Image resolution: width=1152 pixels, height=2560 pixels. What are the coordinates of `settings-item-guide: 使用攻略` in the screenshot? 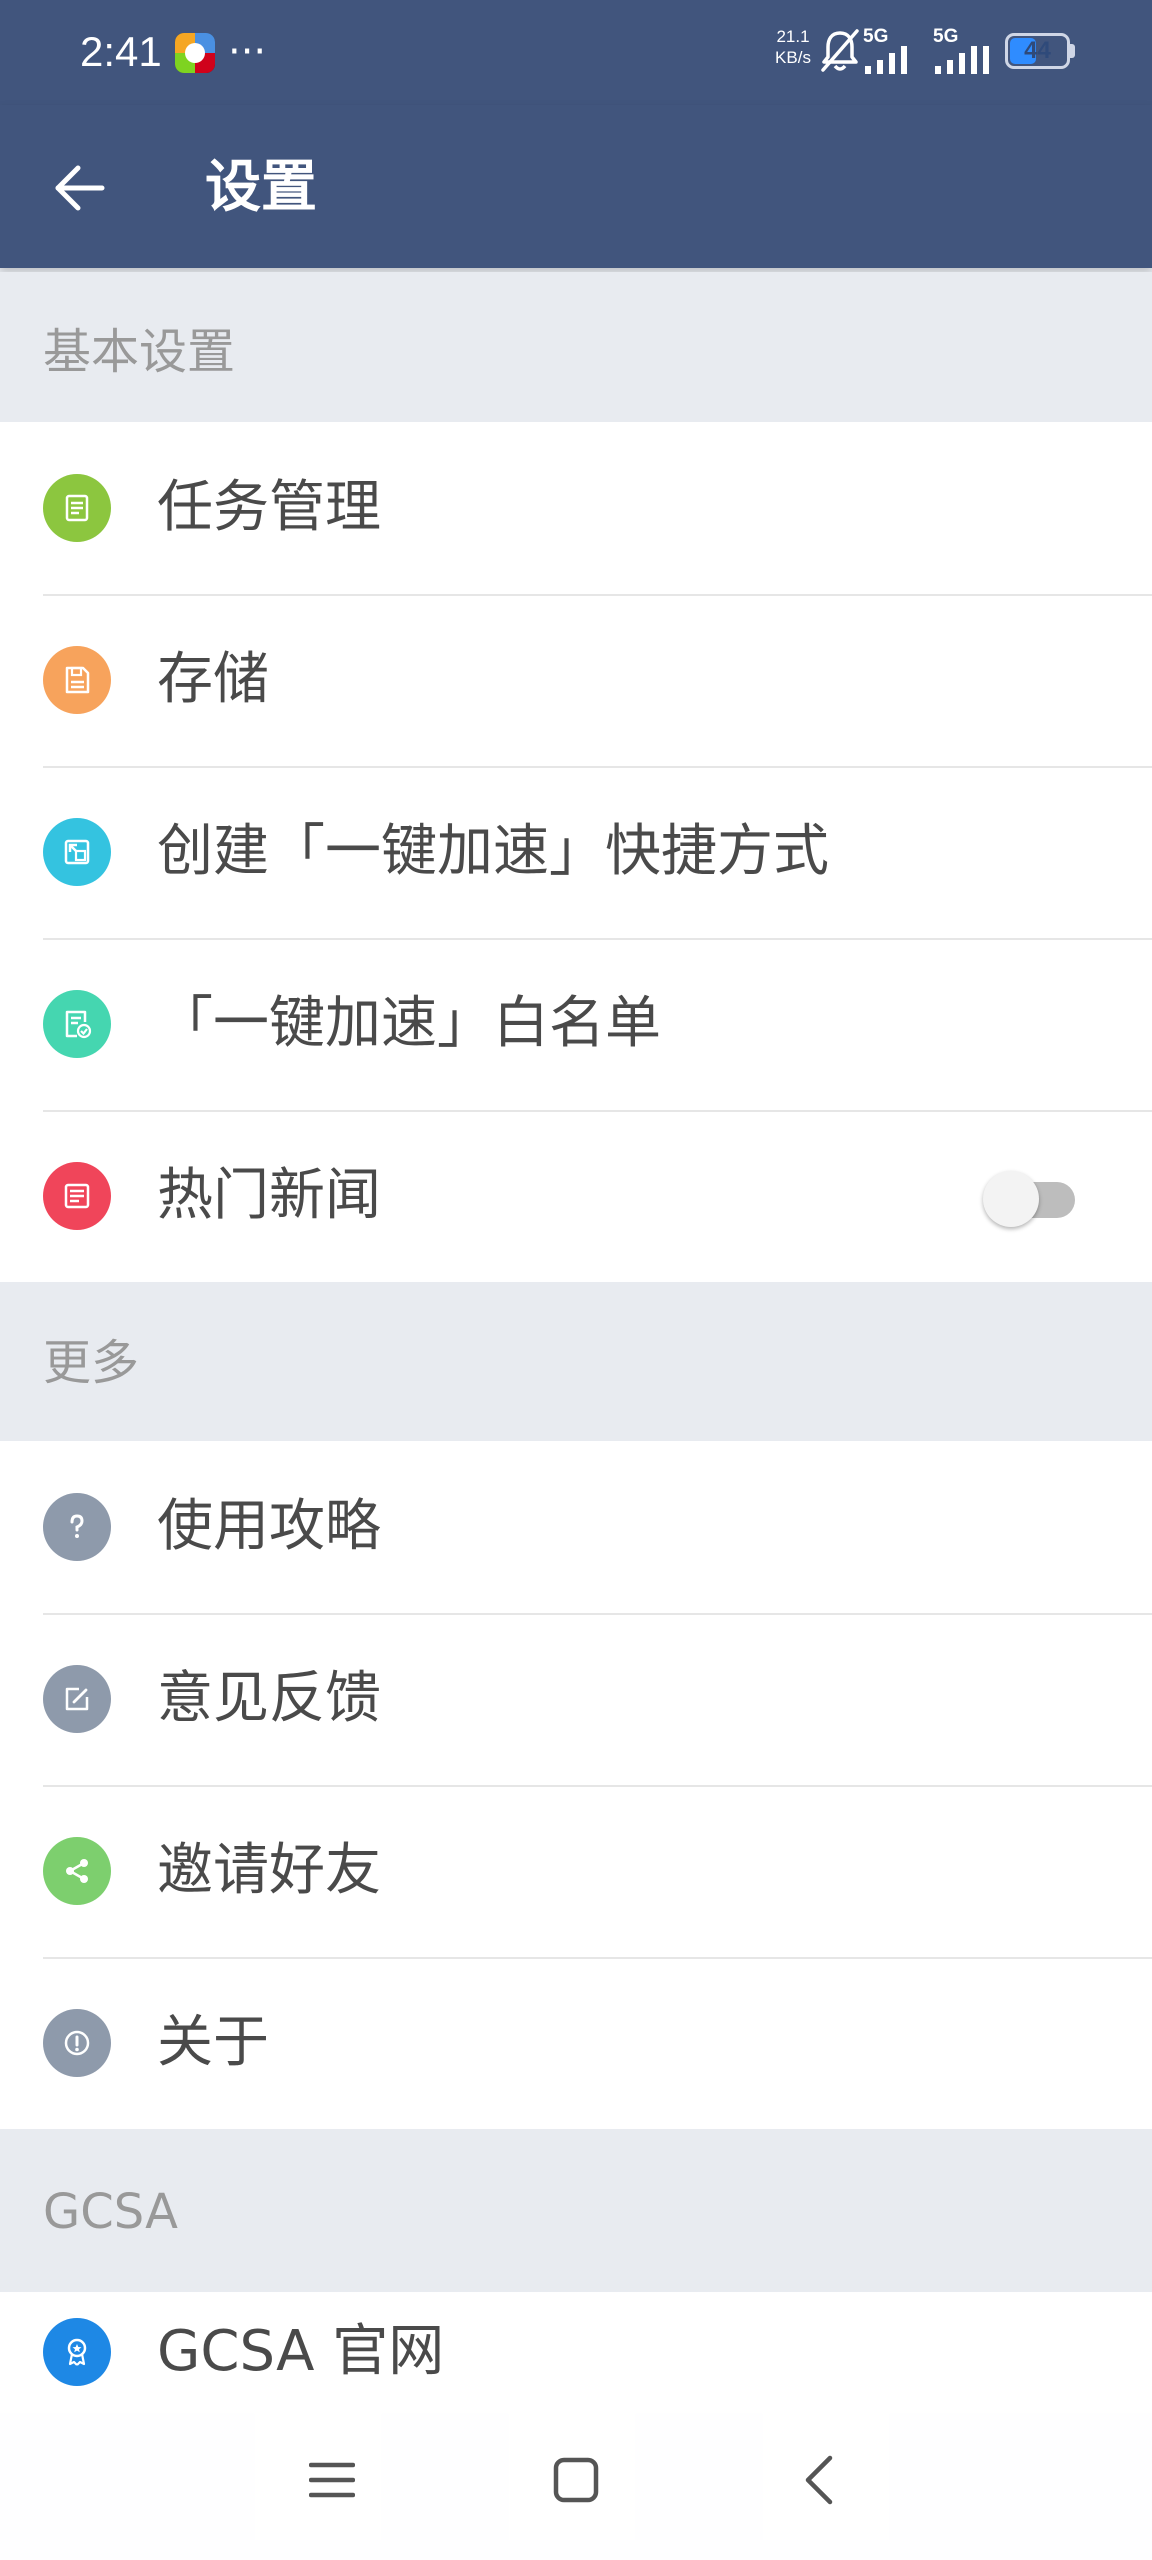 It's located at (576, 1527).